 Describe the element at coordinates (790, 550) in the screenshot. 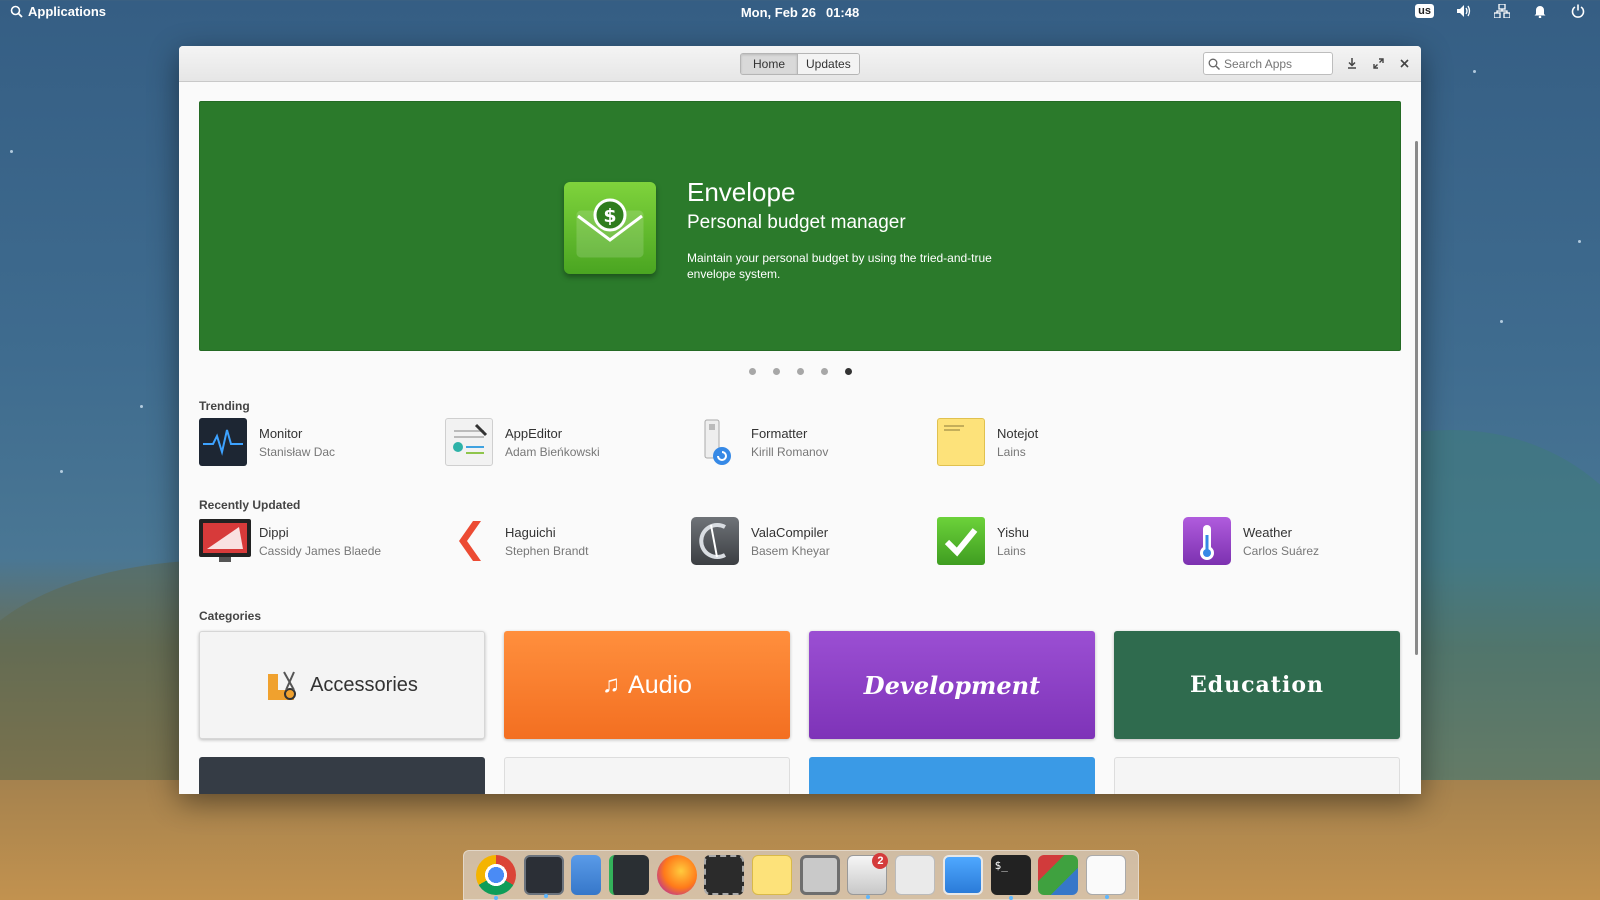

I see `app-author: Basem Kheyar` at that location.